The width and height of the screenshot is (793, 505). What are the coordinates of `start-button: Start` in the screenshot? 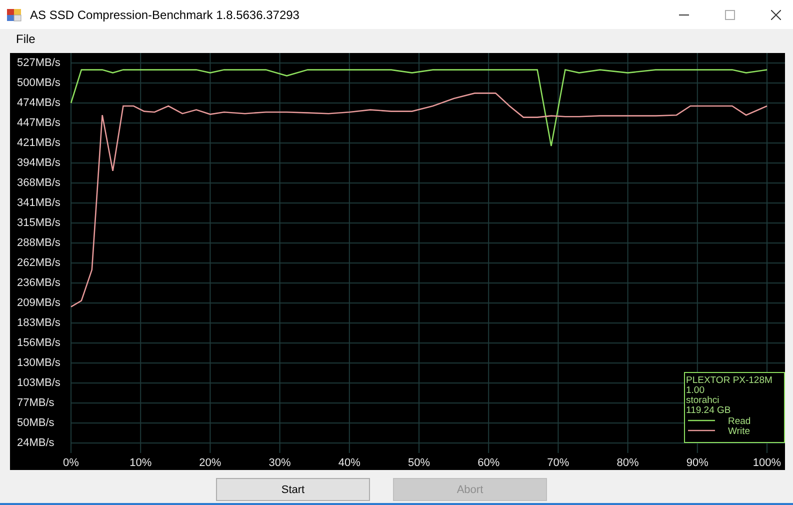 It's located at (293, 489).